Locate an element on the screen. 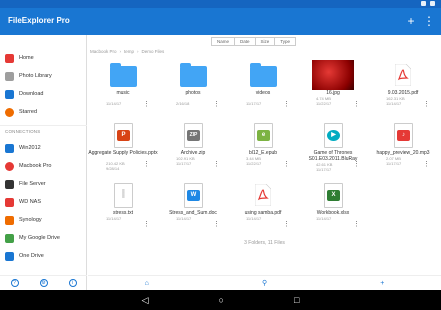  sidebar-item-label: My Google Drive is located at coordinates (39, 238).